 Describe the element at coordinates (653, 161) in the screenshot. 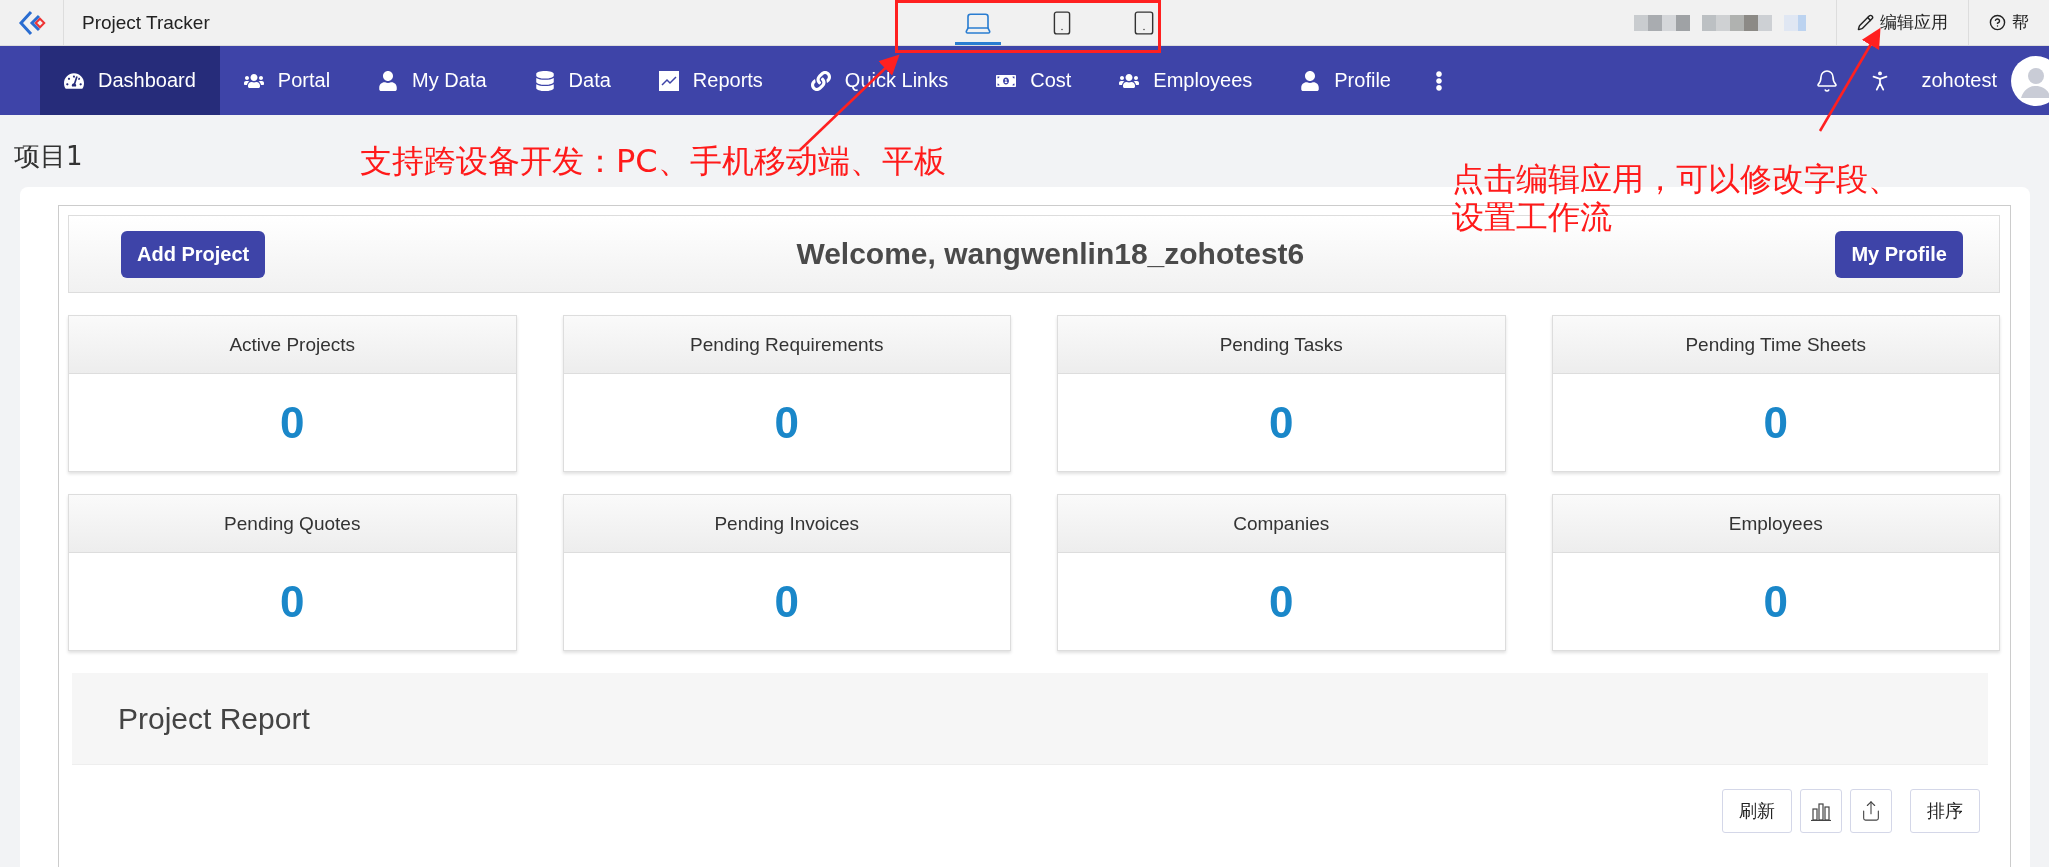

I see `annotation-text: 支持跨设备开发：PC、手机移动端、平板` at that location.